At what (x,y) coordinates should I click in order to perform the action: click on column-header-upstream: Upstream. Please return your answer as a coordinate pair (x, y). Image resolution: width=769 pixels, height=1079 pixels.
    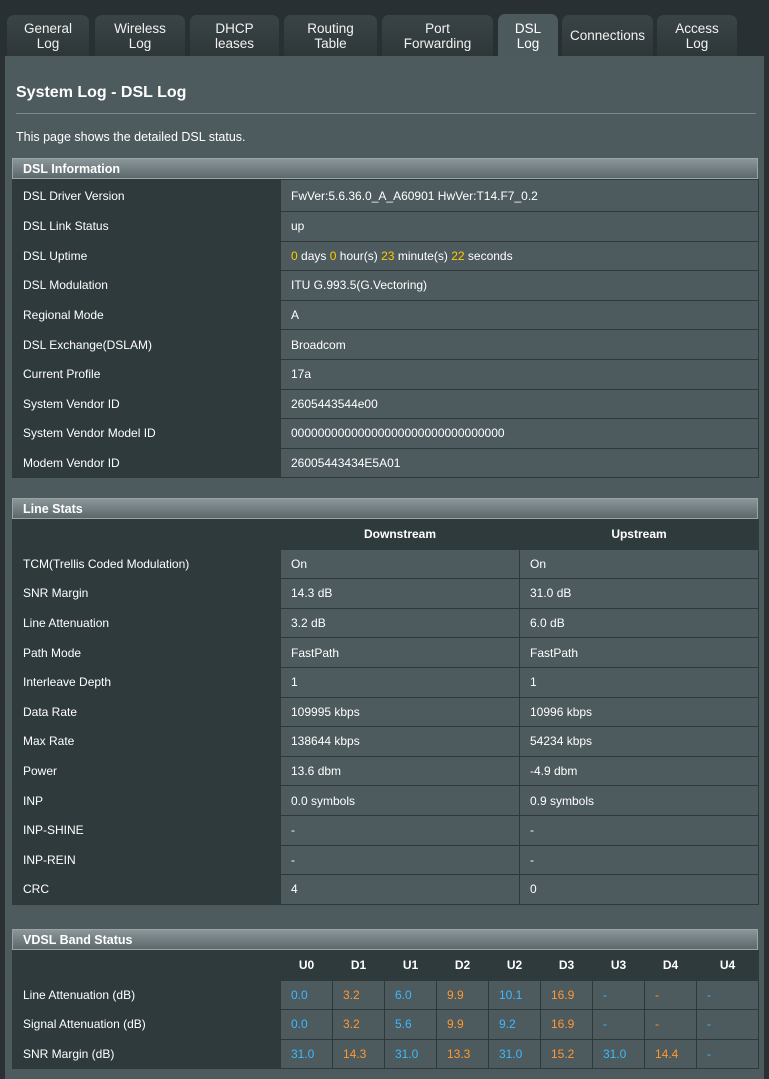
    Looking at the image, I should click on (639, 534).